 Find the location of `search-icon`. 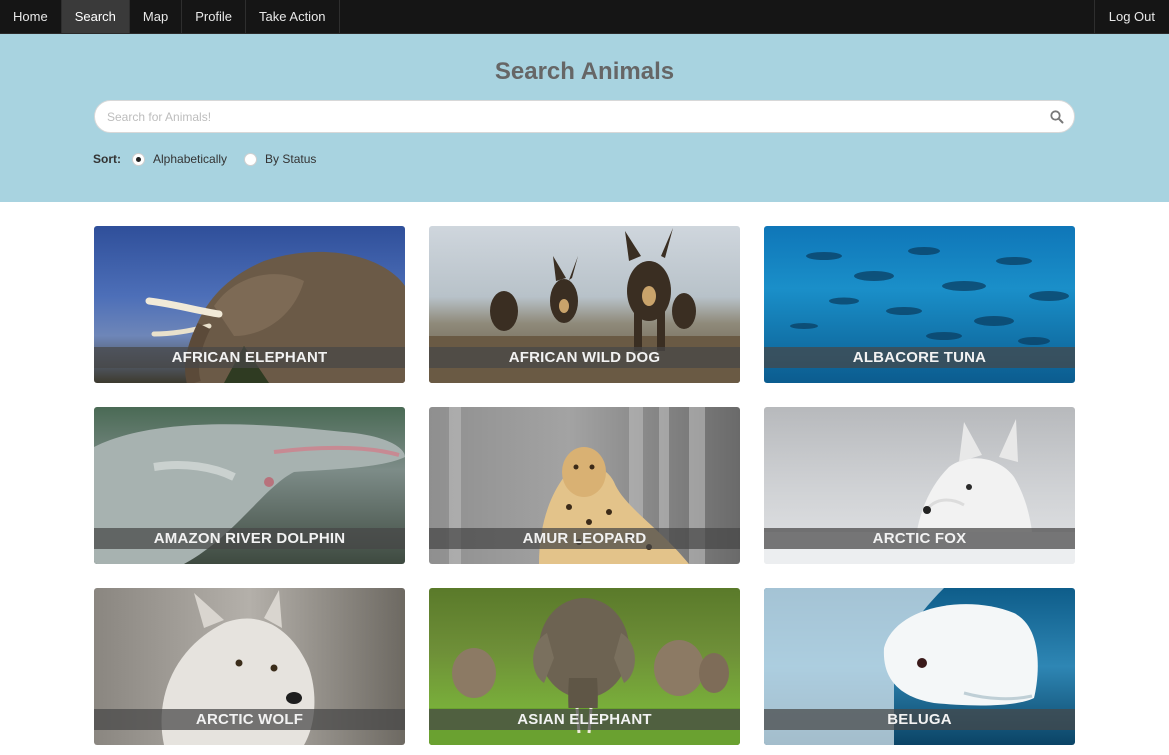

search-icon is located at coordinates (1057, 117).